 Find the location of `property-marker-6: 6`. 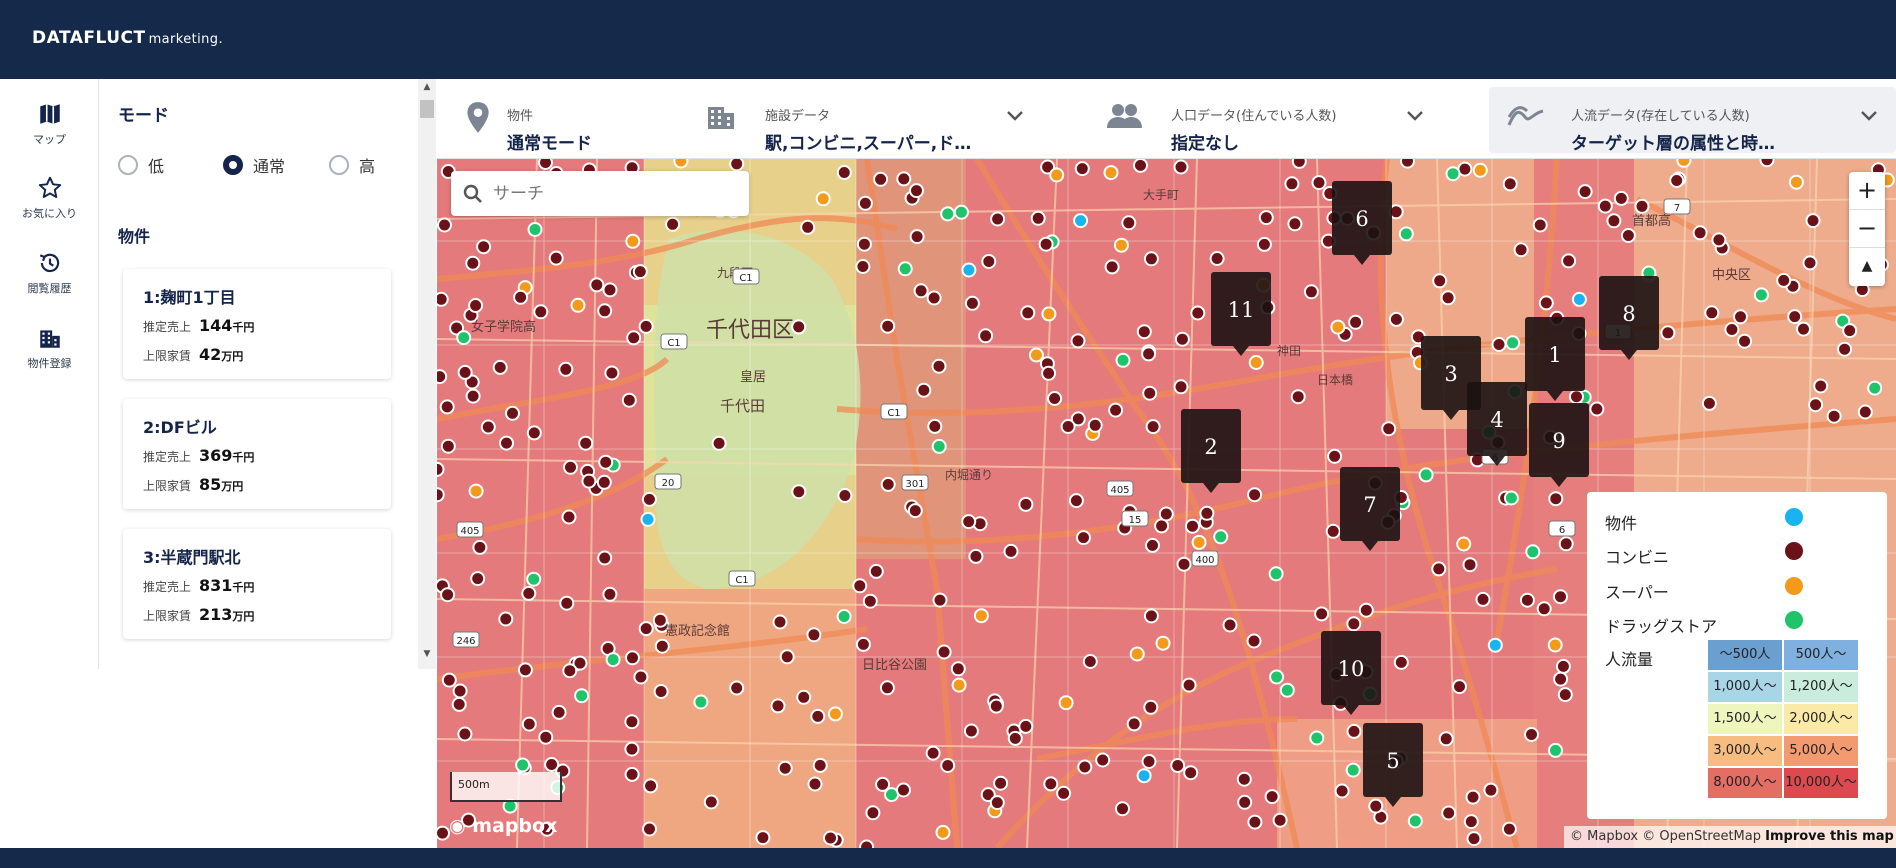

property-marker-6: 6 is located at coordinates (1362, 223).